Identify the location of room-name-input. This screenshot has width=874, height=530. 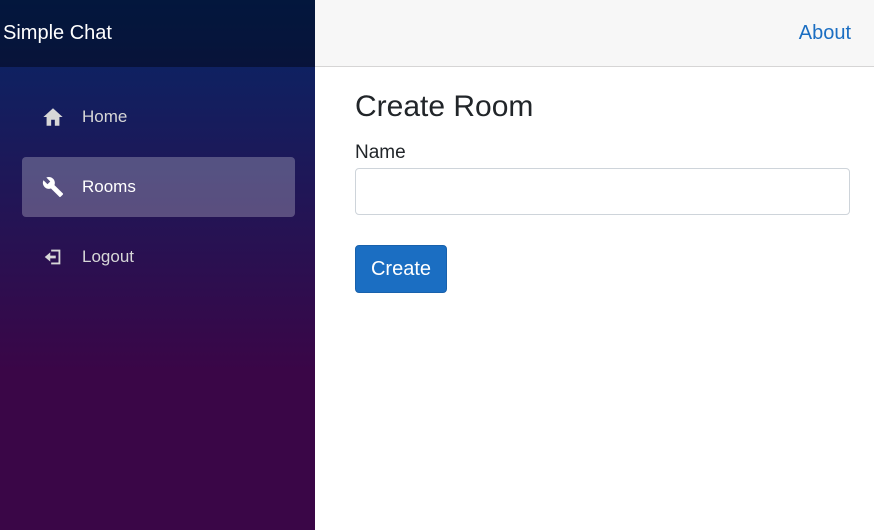
(602, 191).